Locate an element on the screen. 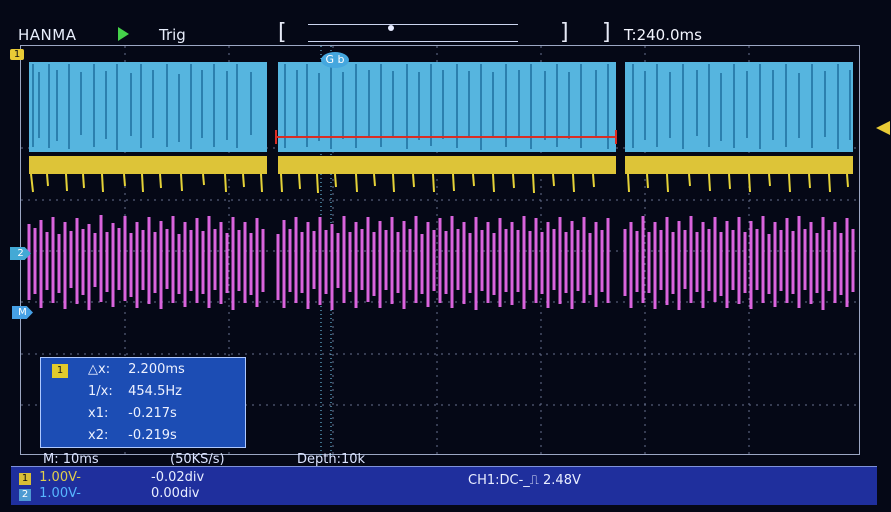  trigger-status: Trig is located at coordinates (172, 35).